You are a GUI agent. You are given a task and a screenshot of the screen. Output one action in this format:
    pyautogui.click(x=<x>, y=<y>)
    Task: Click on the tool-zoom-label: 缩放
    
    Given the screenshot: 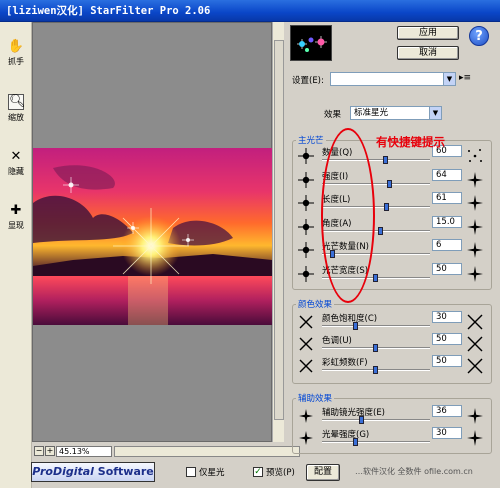 What is the action you would take?
    pyautogui.click(x=16, y=117)
    